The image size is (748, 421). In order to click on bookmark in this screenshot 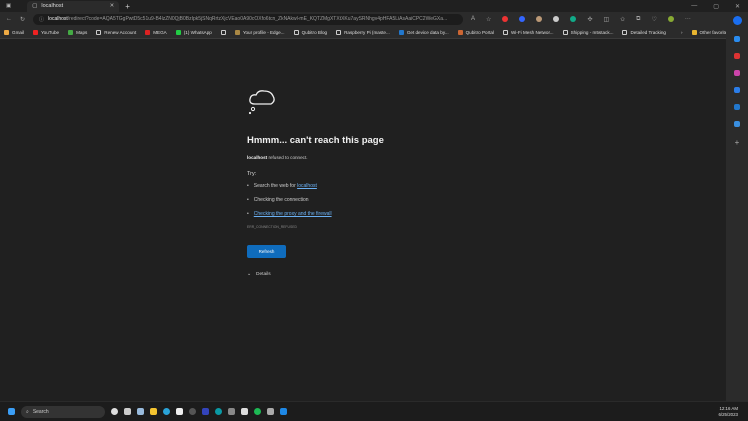, I will do `click(223, 32)`.